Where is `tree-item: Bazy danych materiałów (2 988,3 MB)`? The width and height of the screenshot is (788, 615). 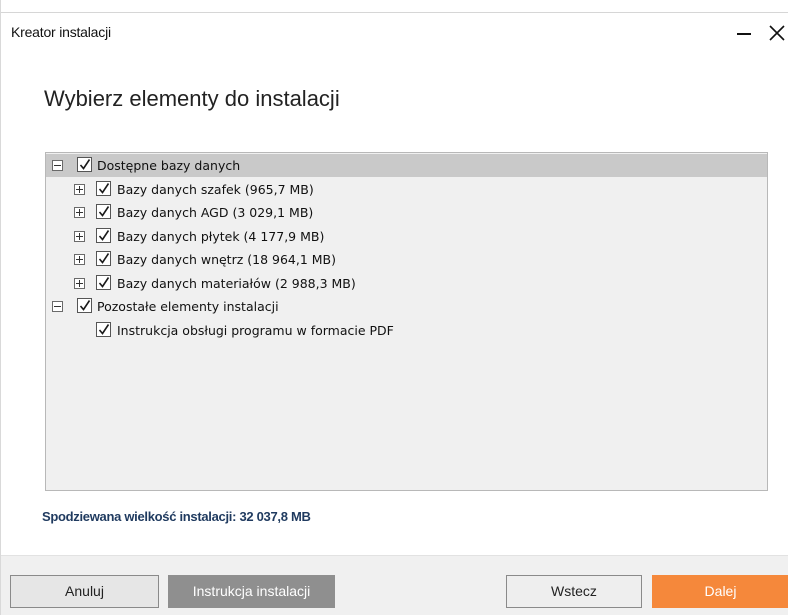
tree-item: Bazy danych materiałów (2 988,3 MB) is located at coordinates (406, 283).